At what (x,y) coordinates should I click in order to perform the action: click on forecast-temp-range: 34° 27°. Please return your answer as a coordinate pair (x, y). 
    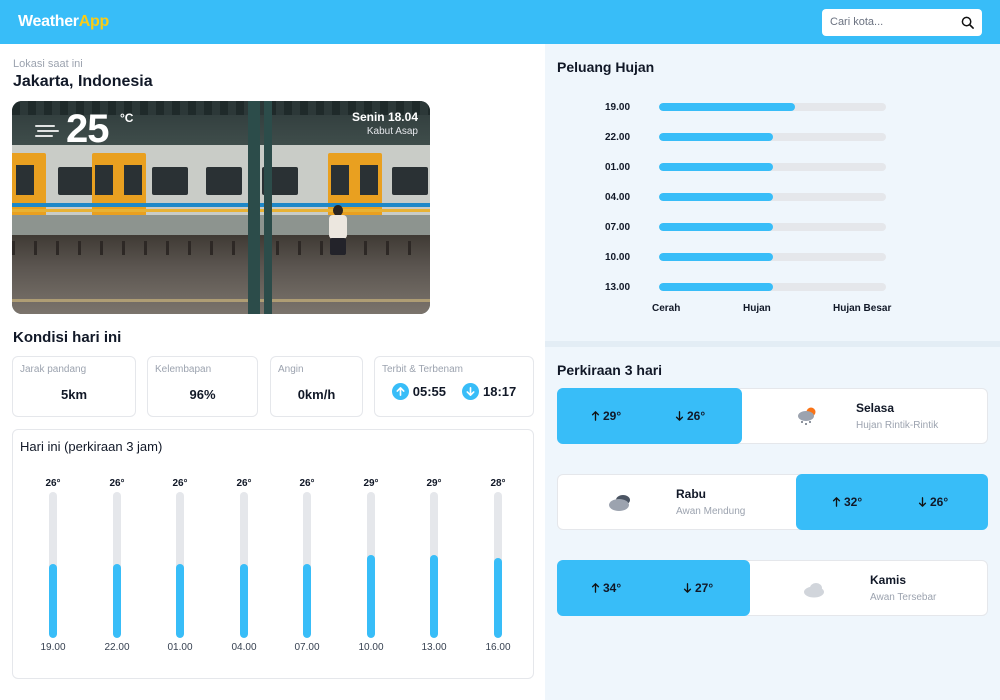
    Looking at the image, I should click on (653, 588).